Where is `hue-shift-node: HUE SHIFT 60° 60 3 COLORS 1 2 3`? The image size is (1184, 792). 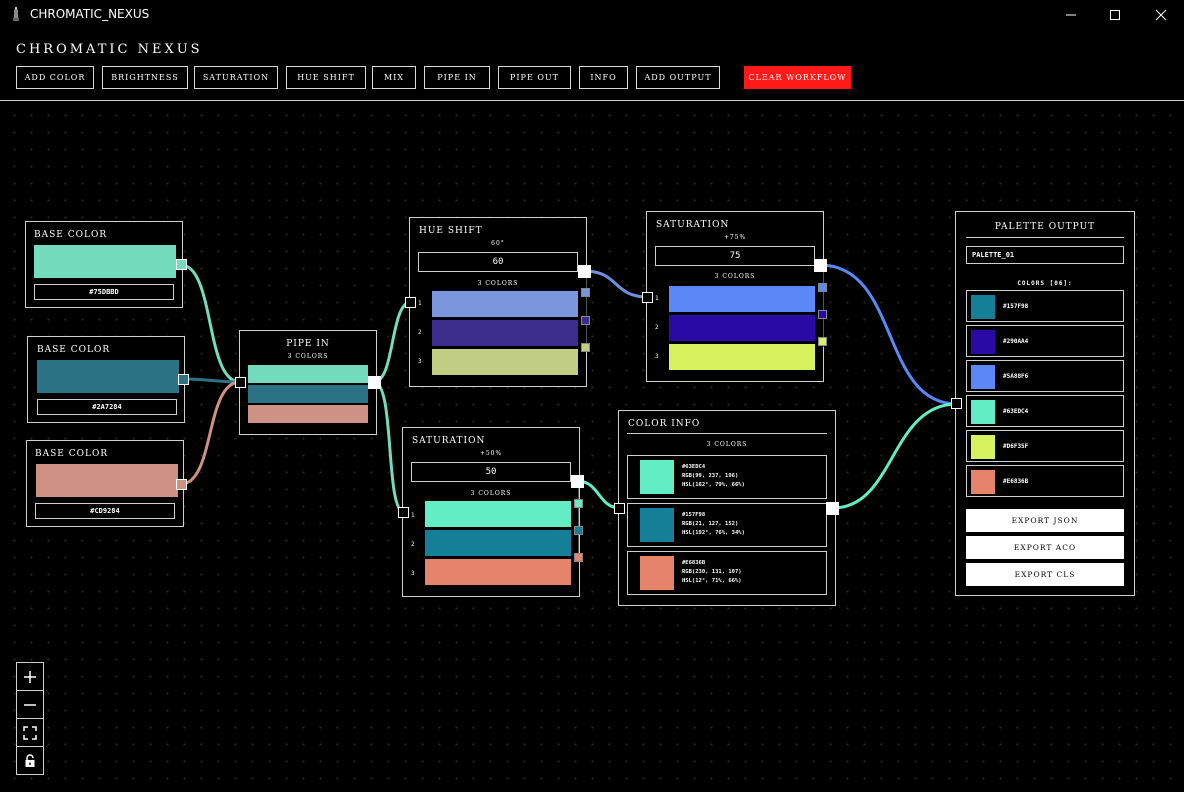
hue-shift-node: HUE SHIFT 60° 60 3 COLORS 1 2 3 is located at coordinates (498, 302).